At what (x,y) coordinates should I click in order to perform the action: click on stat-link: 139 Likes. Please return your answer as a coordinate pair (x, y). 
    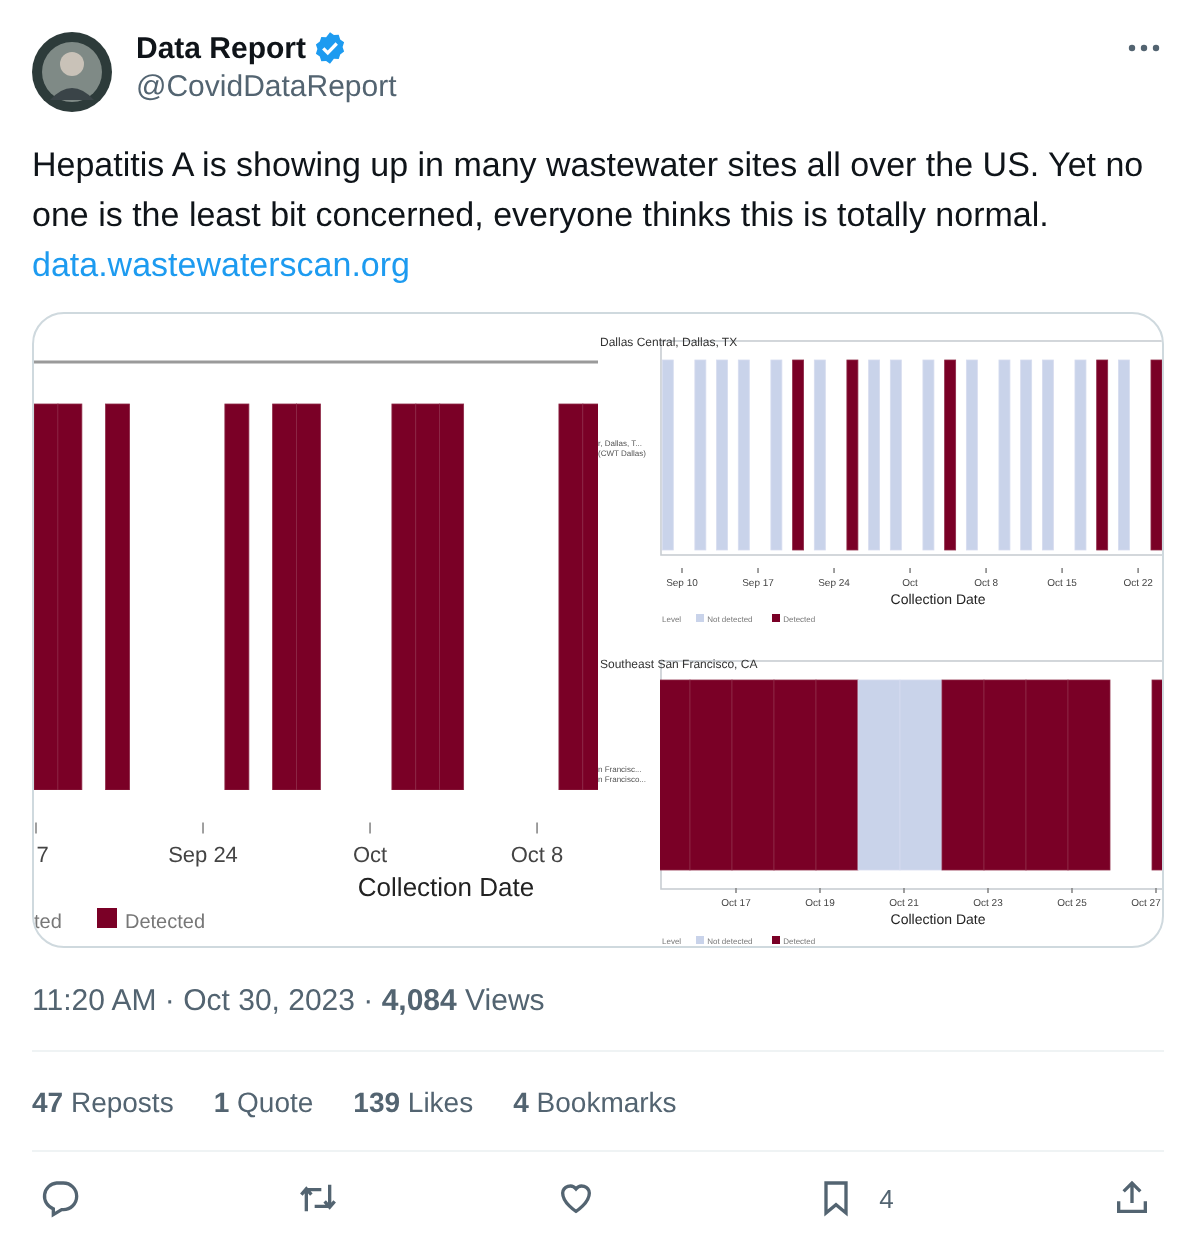
    Looking at the image, I should click on (413, 1102).